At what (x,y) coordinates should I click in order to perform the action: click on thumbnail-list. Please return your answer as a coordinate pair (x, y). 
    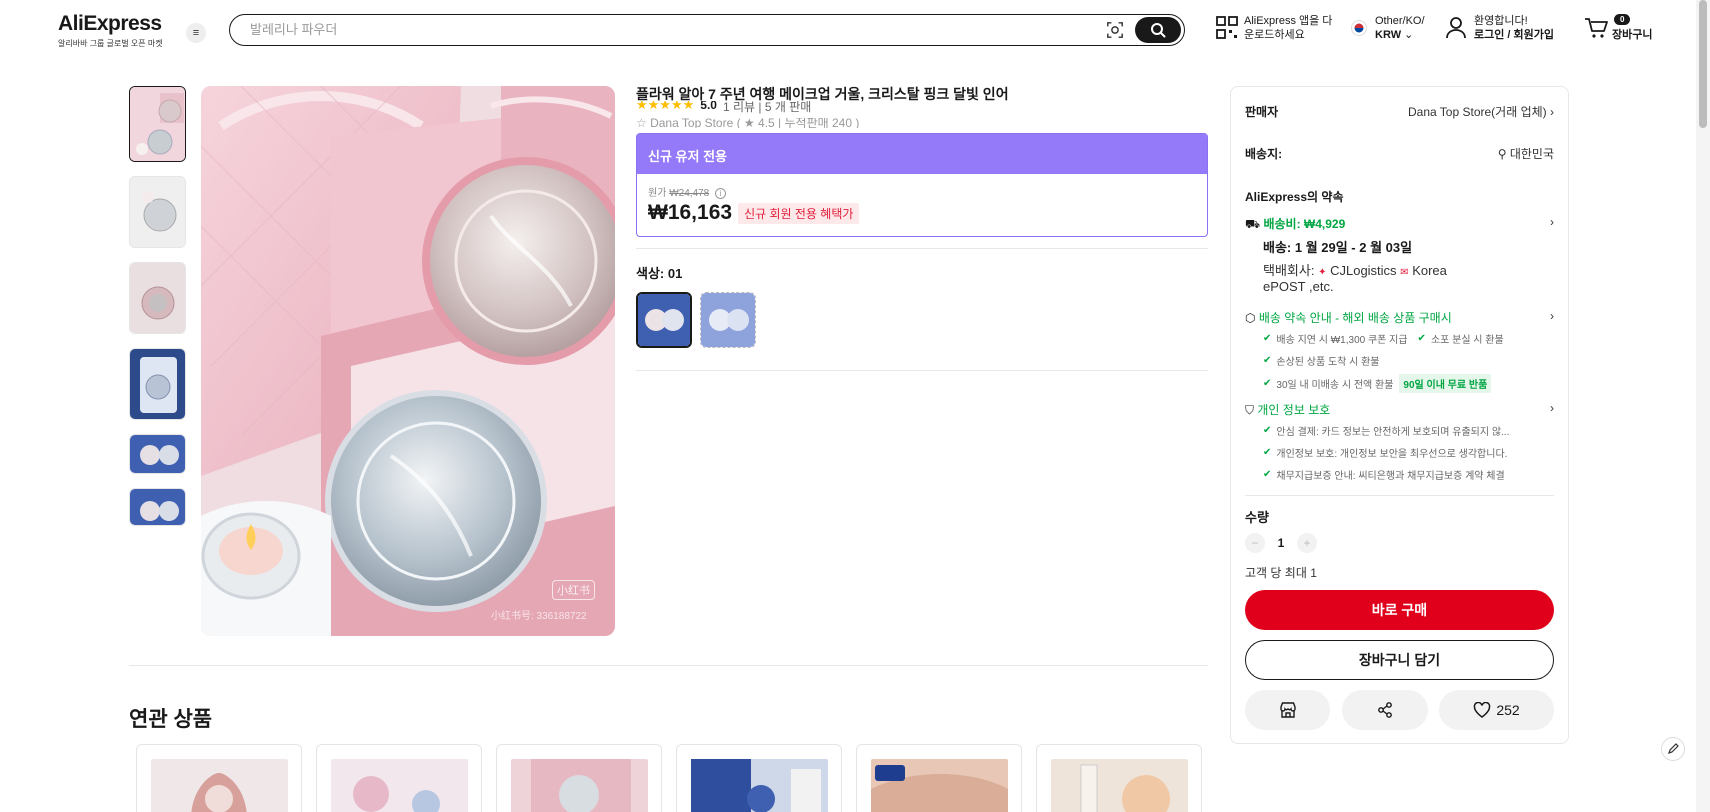
    Looking at the image, I should click on (157, 313).